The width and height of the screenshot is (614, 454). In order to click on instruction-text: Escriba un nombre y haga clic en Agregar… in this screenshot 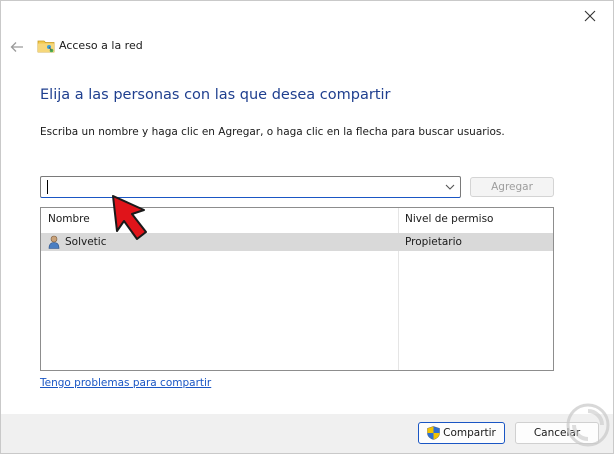, I will do `click(272, 132)`.